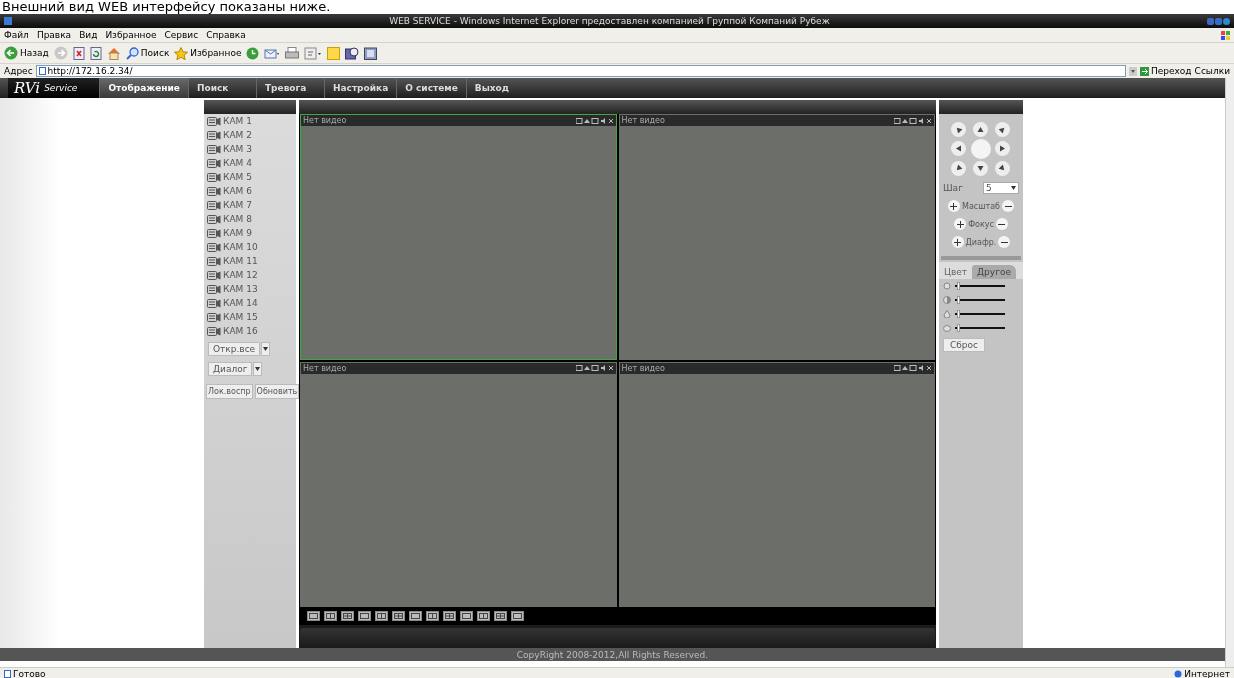  What do you see at coordinates (231, 135) in the screenshot?
I see `camera-item: КАМ 2` at bounding box center [231, 135].